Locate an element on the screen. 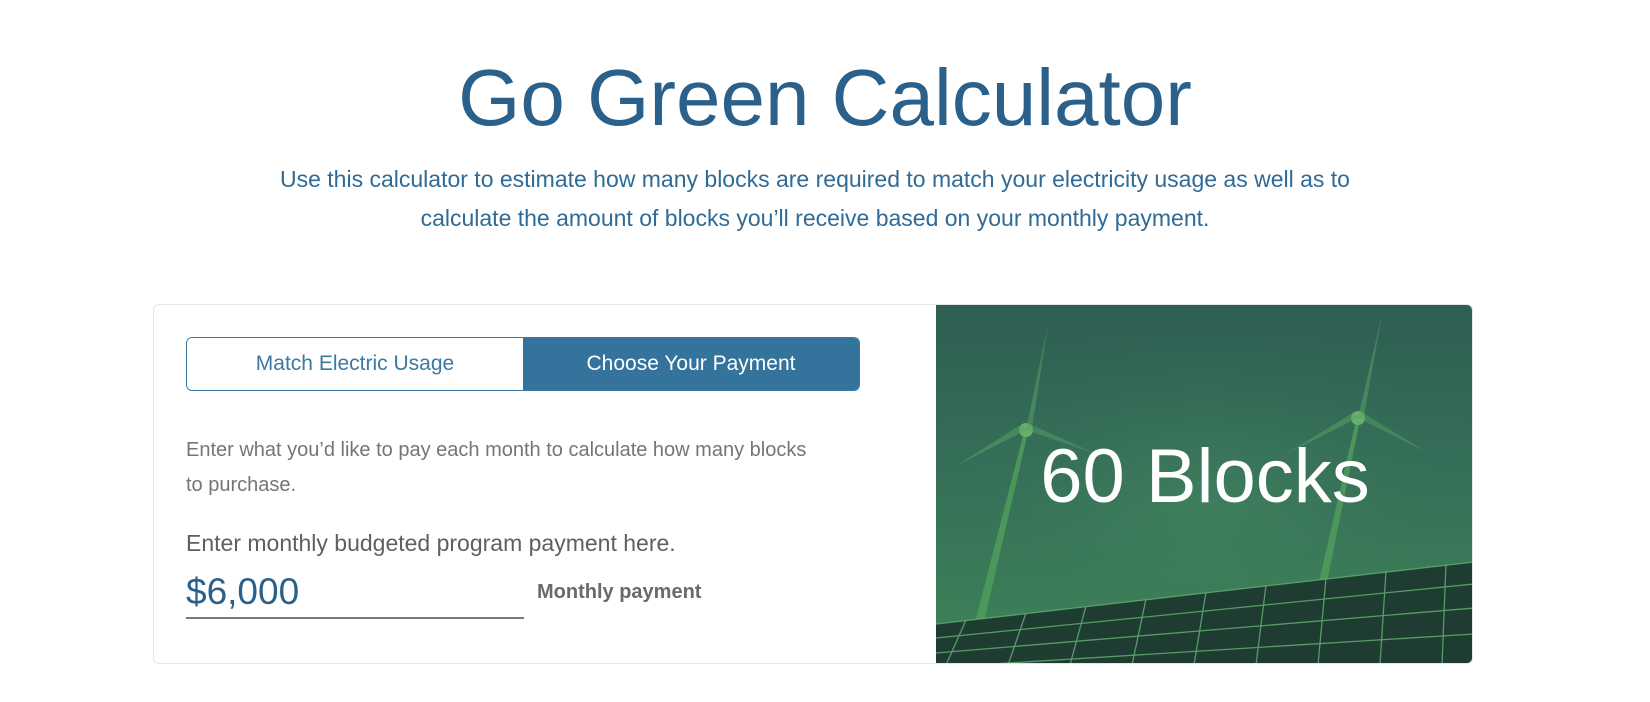  monthly-payment-suffix: Monthly payment is located at coordinates (619, 592).